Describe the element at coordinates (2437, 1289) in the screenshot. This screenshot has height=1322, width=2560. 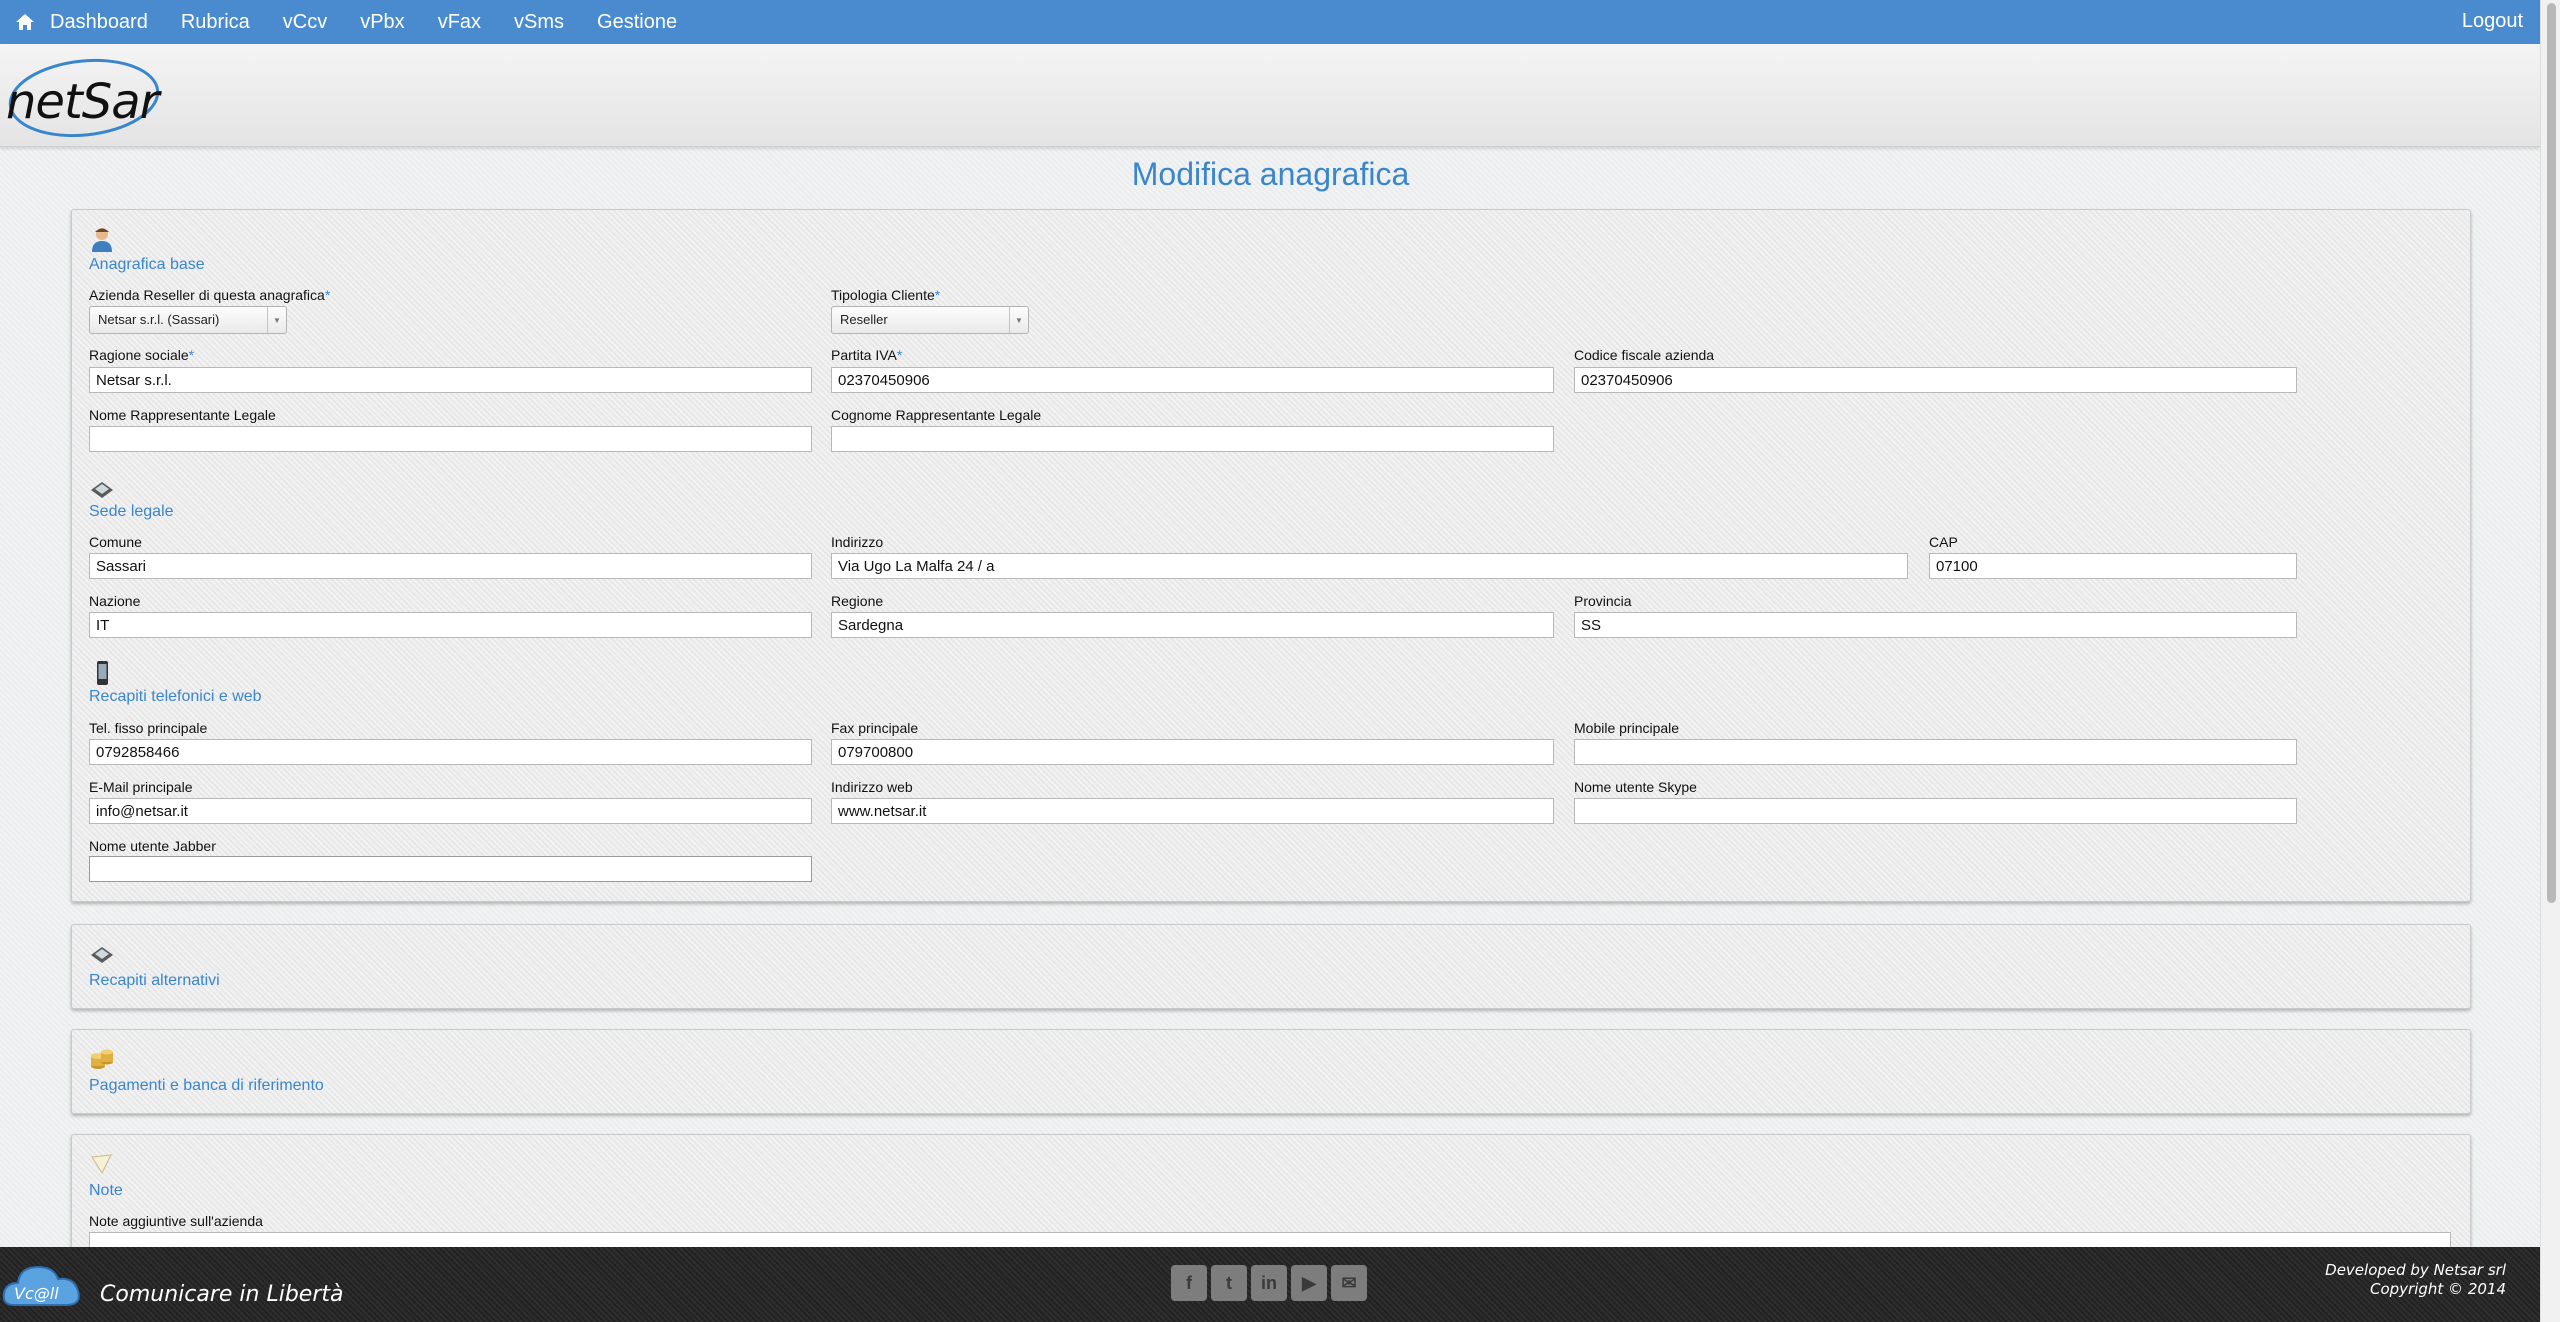
I see `footer-credit-copyright: Copyright © 2014` at that location.